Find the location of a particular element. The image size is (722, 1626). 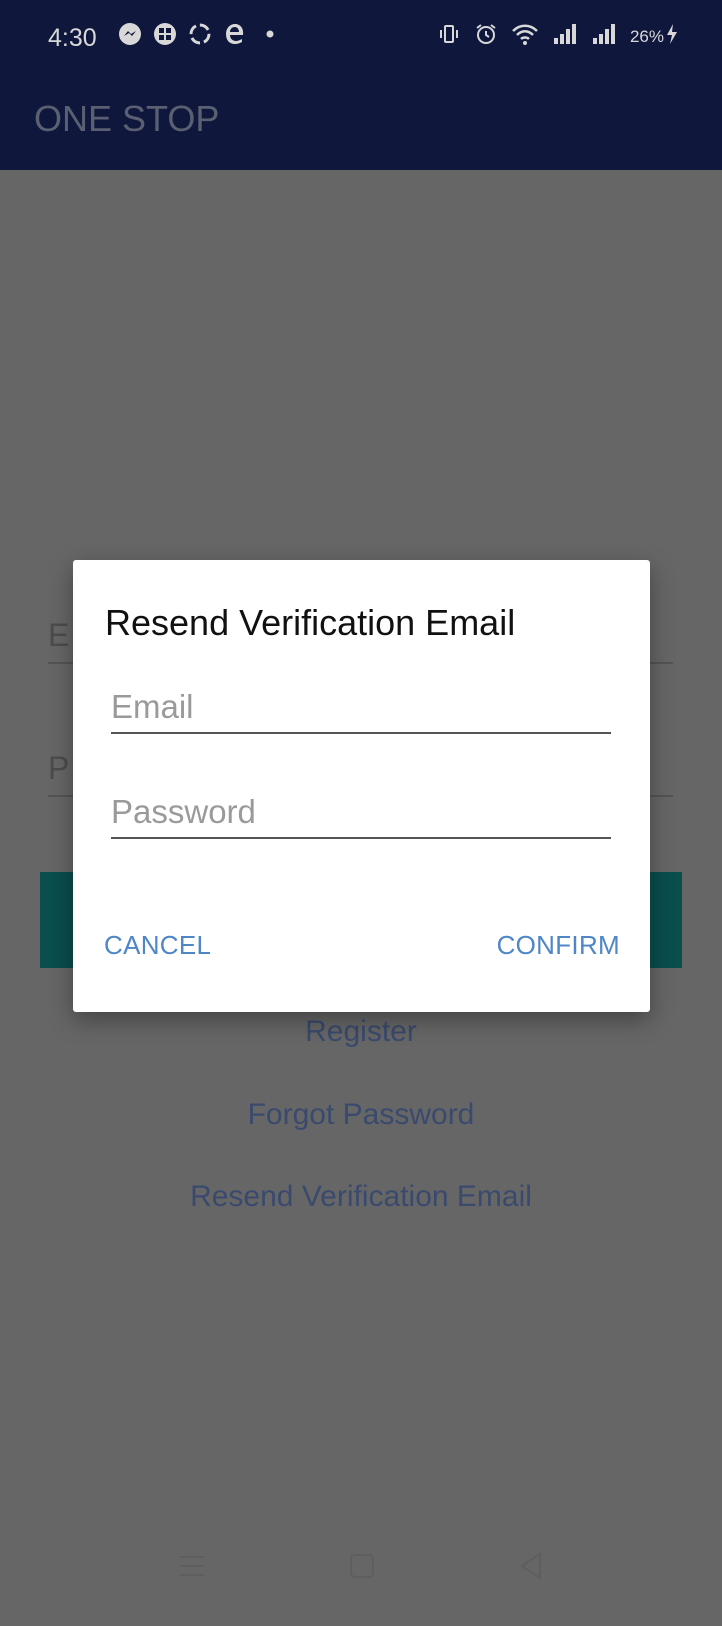

notification-icons is located at coordinates (200, 34).